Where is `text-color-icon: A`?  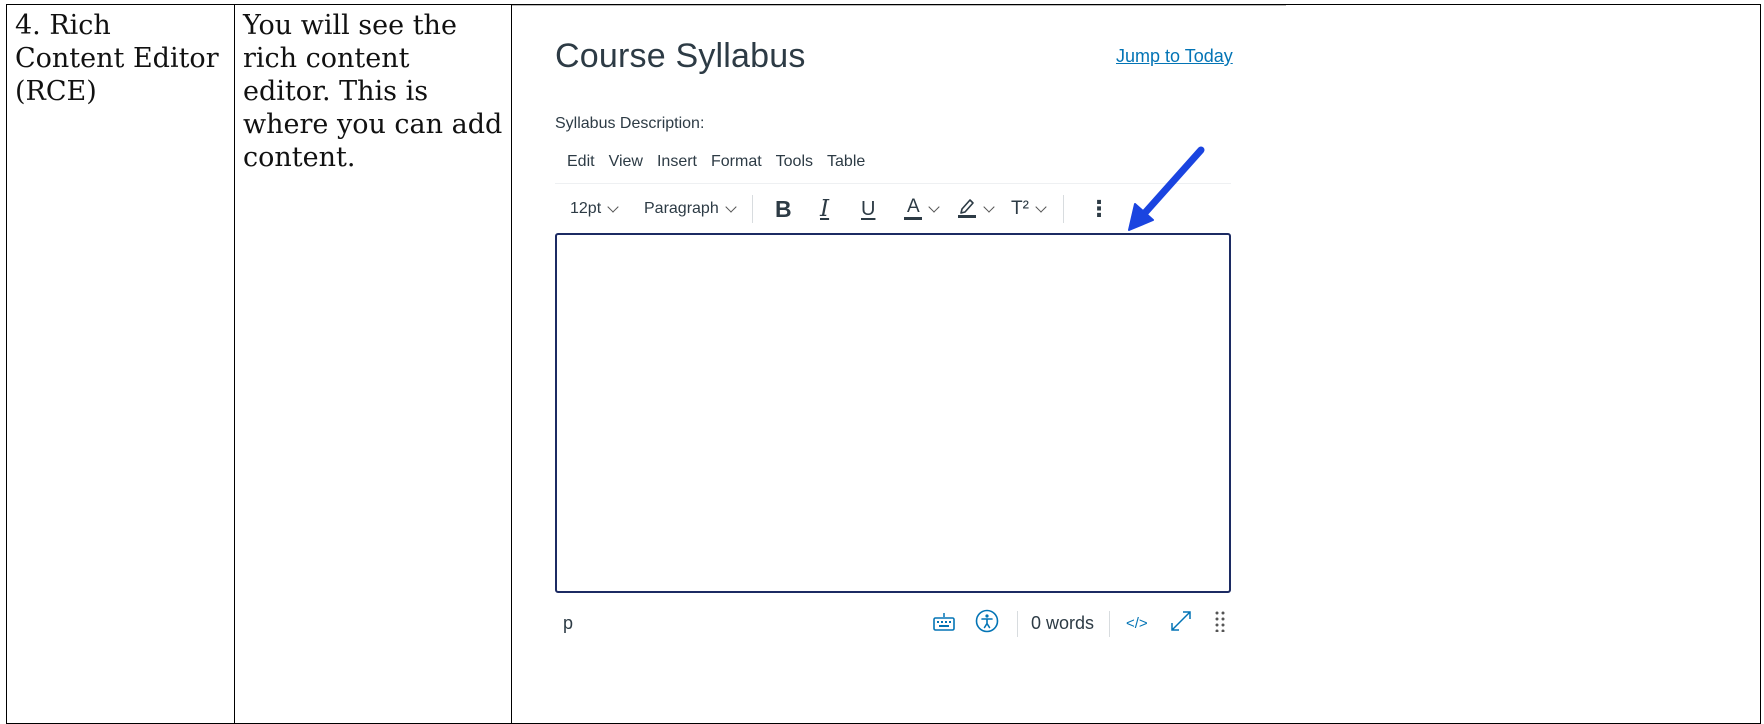
text-color-icon: A is located at coordinates (913, 208).